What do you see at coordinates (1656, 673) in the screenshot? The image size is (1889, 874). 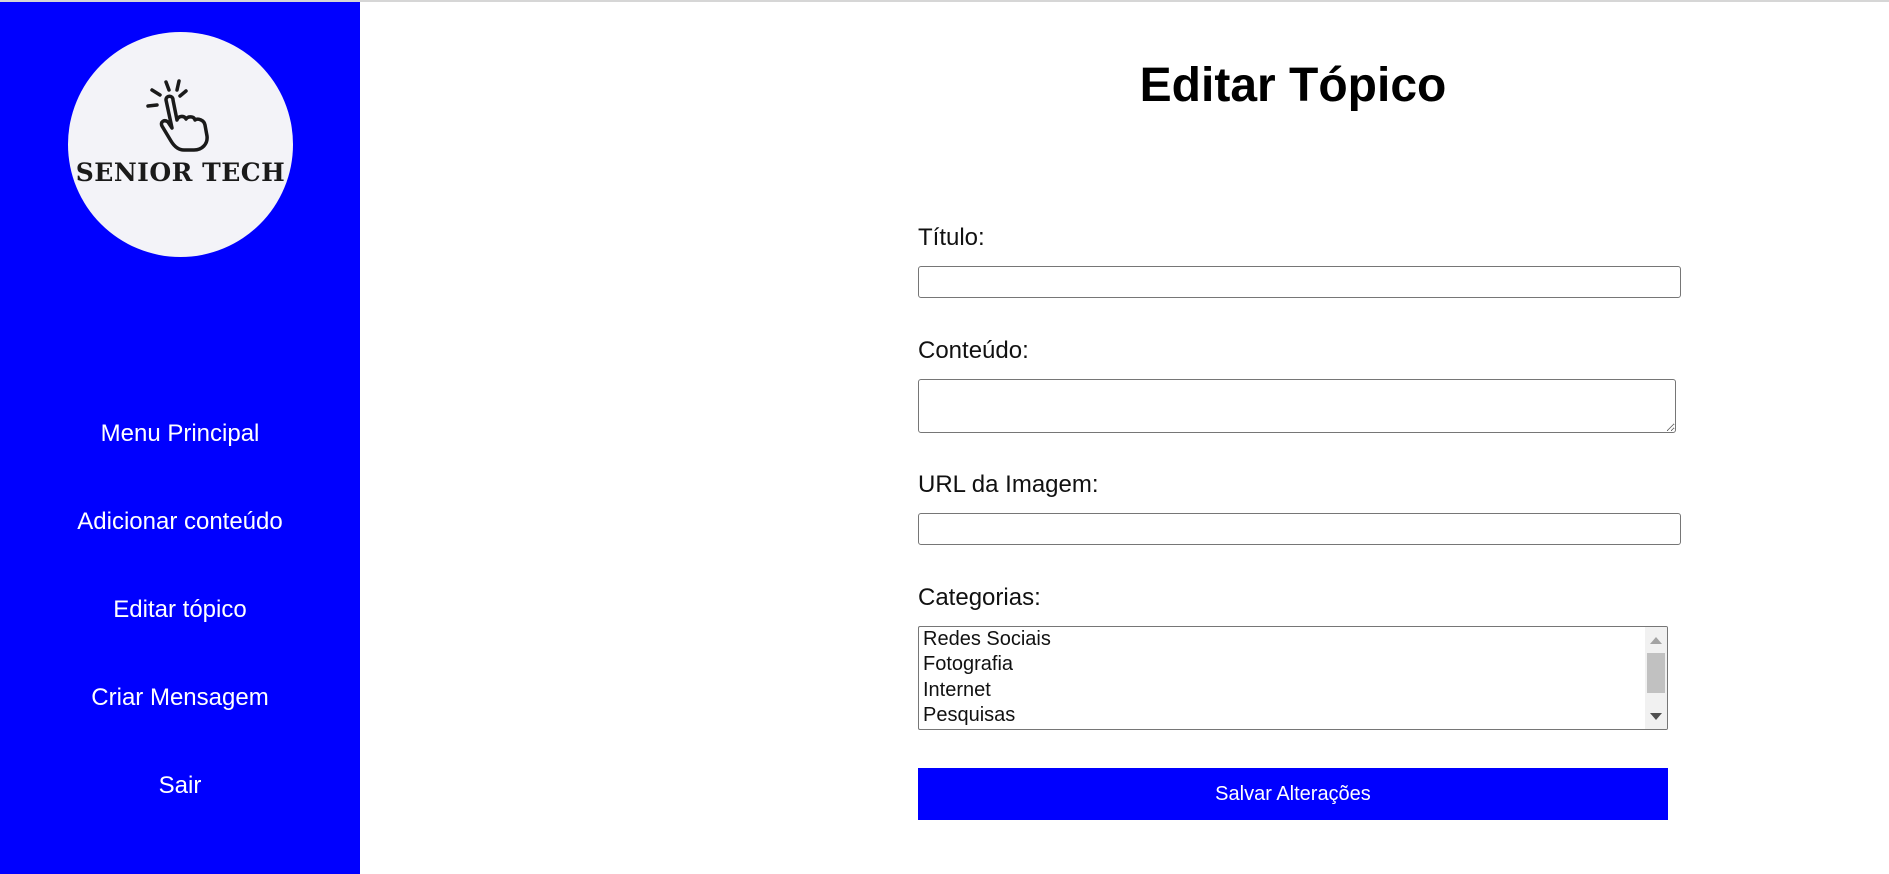 I see `scroll-thumb` at bounding box center [1656, 673].